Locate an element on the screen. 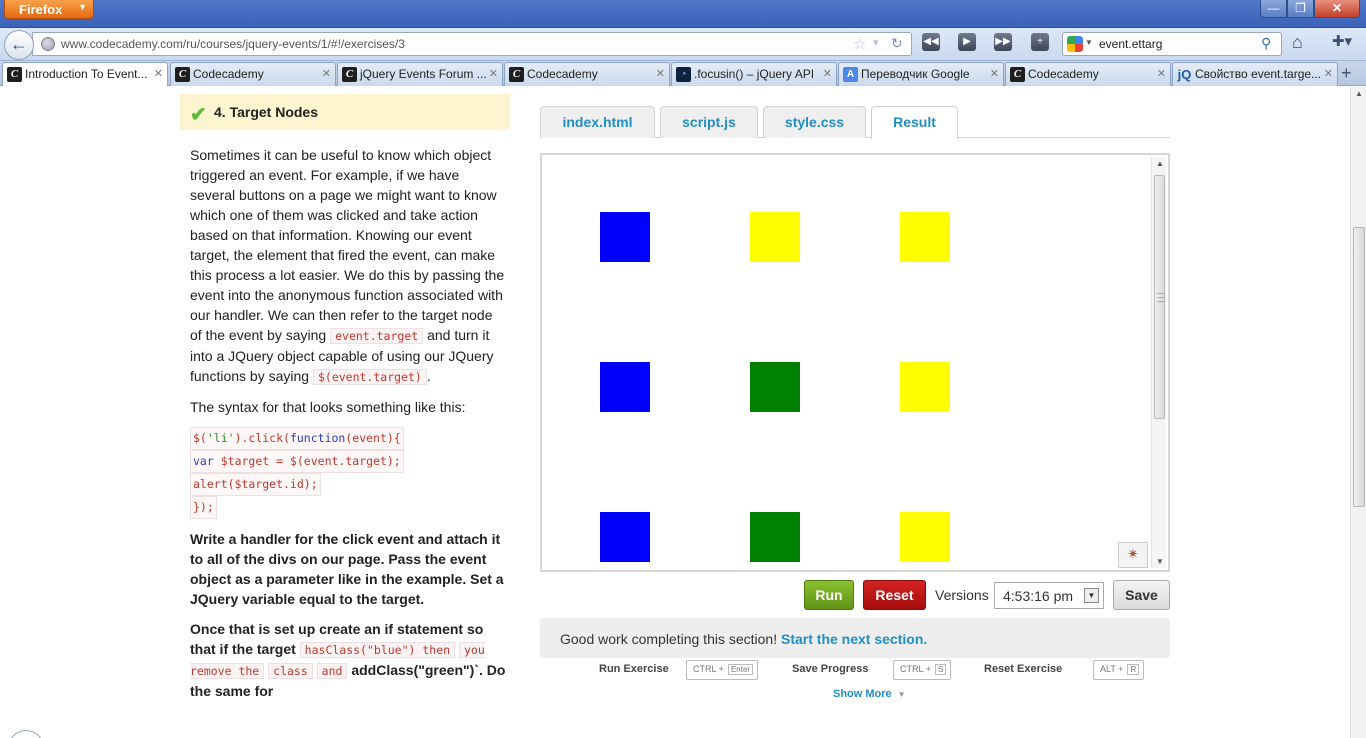 The image size is (1366, 738). browser-tab: CjQuery Events Forum ... ✕ is located at coordinates (420, 74).